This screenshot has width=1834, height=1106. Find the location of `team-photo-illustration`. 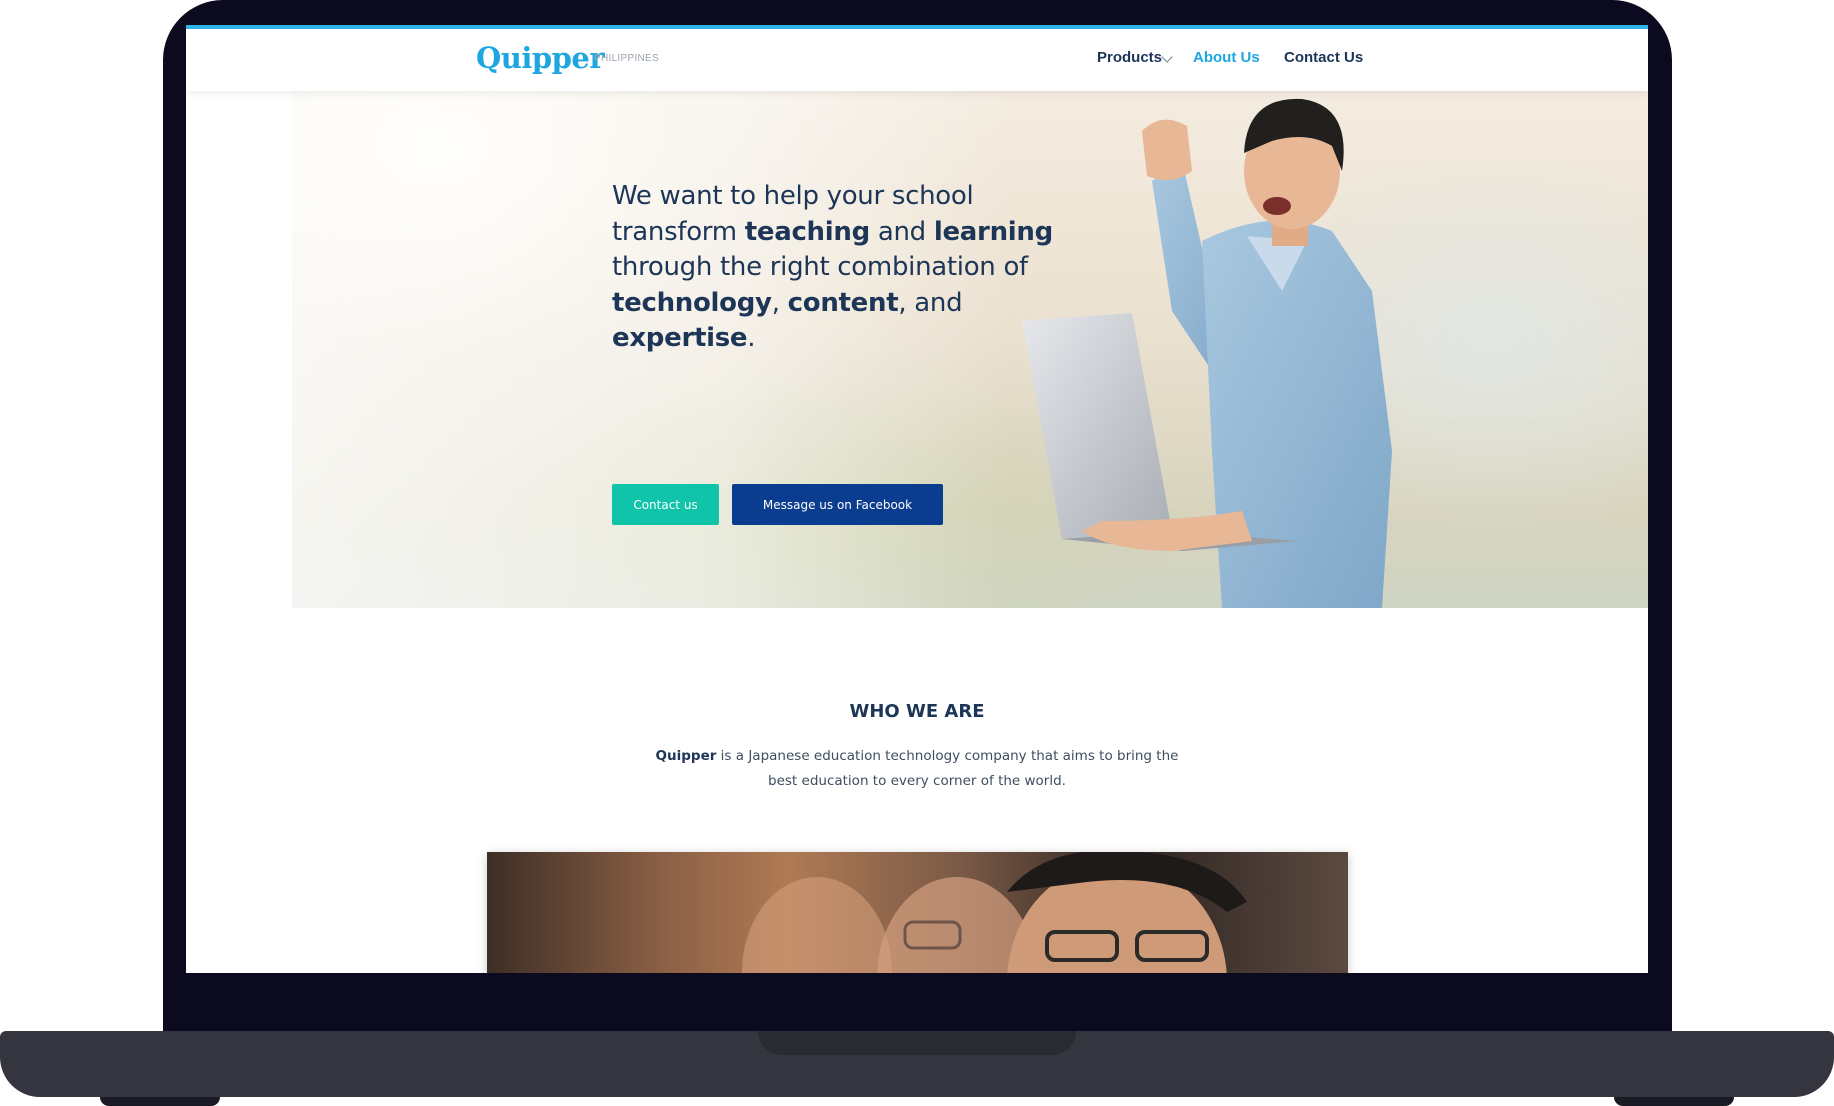

team-photo-illustration is located at coordinates (994, 912).